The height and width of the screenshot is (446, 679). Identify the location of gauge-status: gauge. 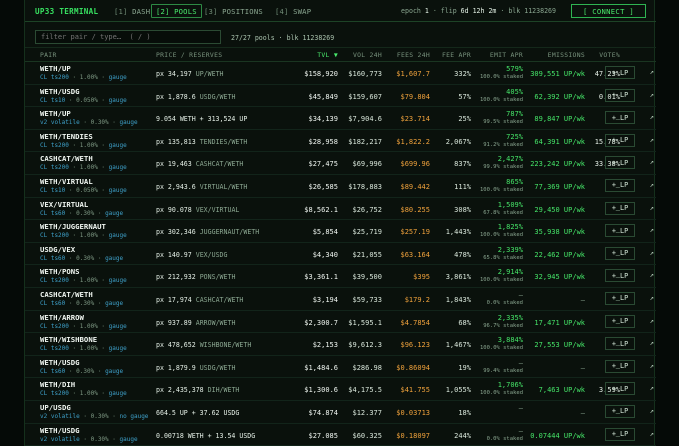
(117, 394).